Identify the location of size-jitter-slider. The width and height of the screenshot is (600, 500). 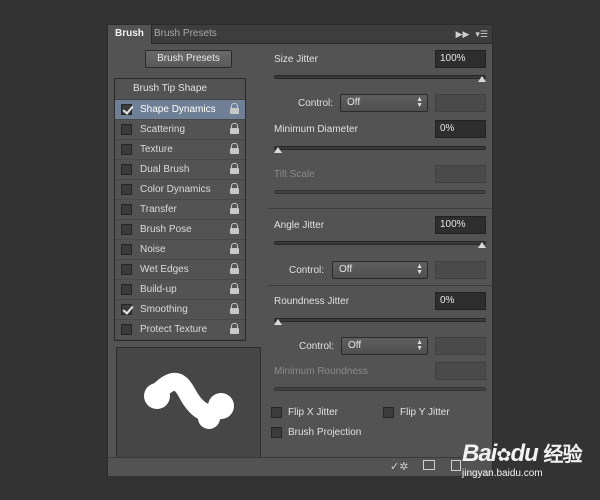
(380, 77).